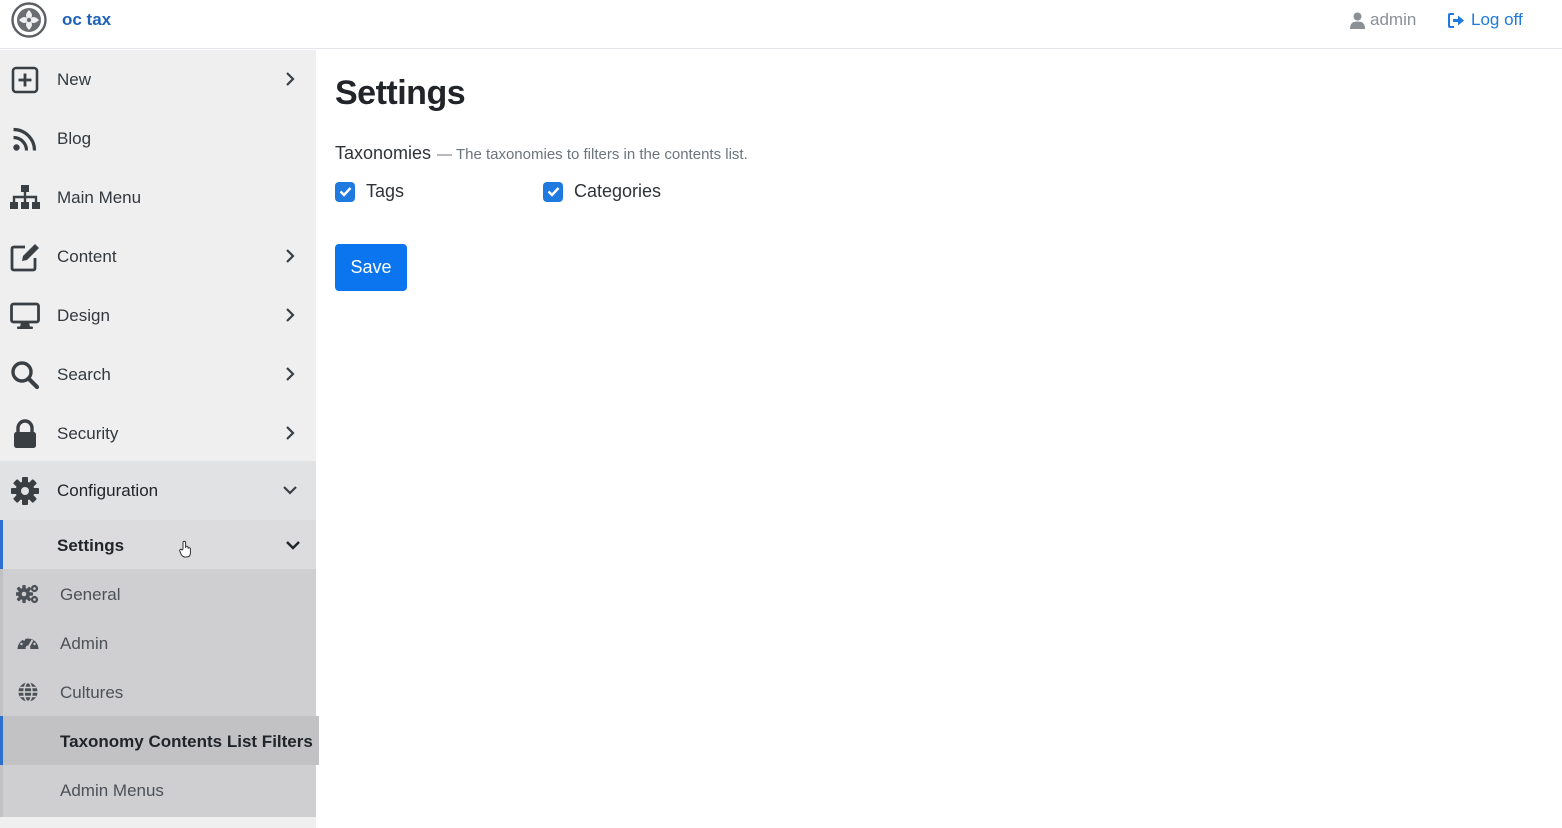 The height and width of the screenshot is (828, 1562). I want to click on top-bar: oc tax admin Log off, so click(781, 24).